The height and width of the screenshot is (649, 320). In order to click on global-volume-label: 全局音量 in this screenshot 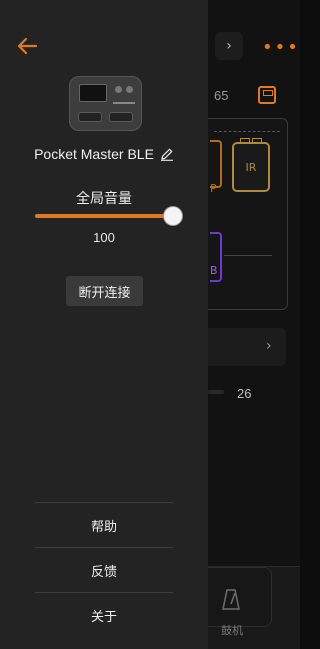, I will do `click(104, 199)`.